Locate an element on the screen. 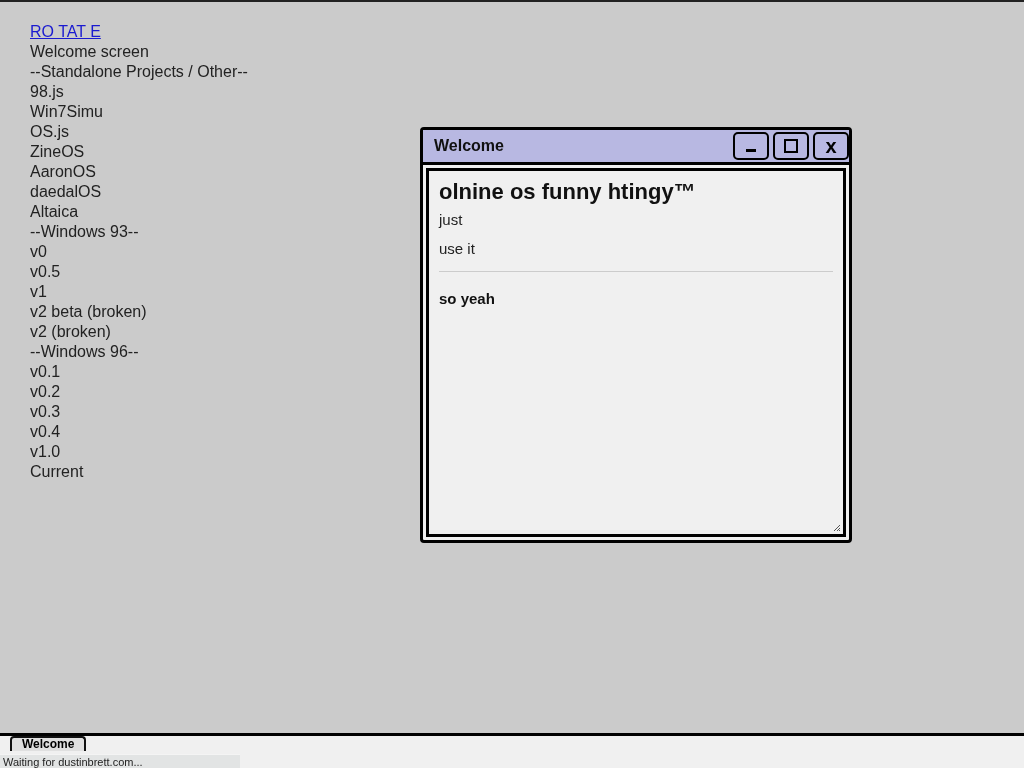  rotate-link: RO TAT E is located at coordinates (65, 31).